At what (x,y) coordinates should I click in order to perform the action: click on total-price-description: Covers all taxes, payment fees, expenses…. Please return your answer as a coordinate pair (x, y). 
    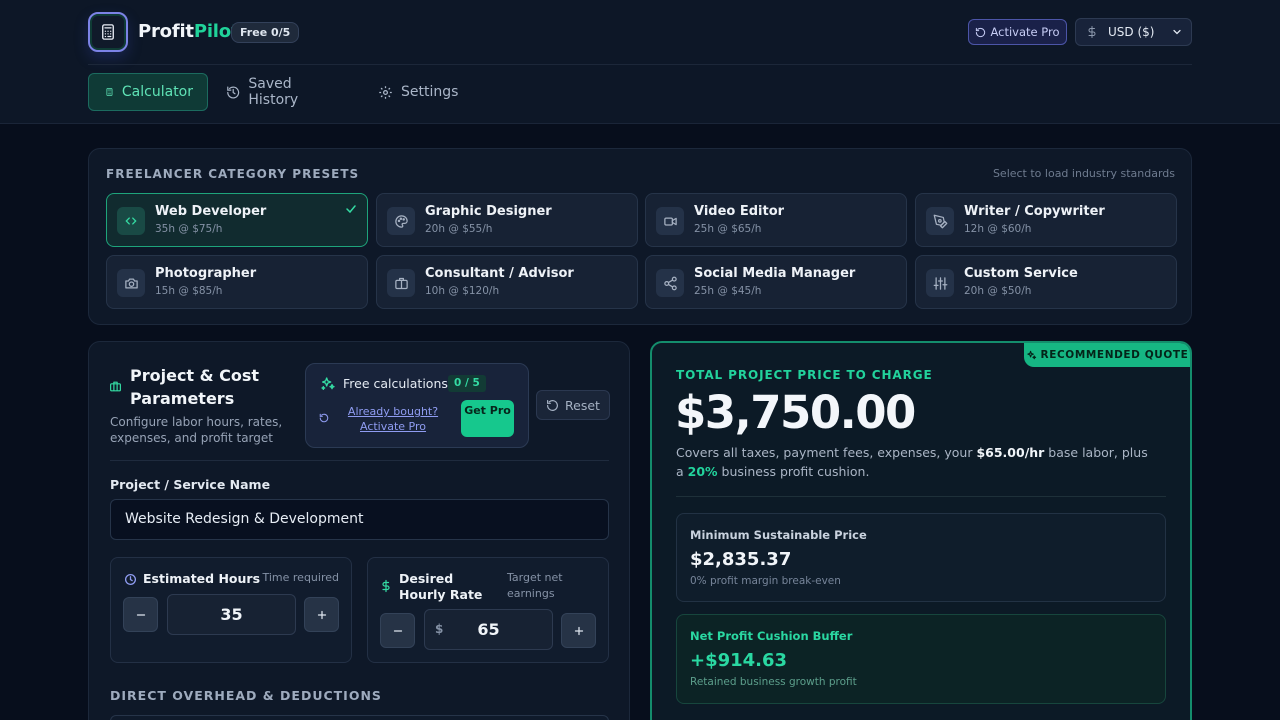
    Looking at the image, I should click on (912, 462).